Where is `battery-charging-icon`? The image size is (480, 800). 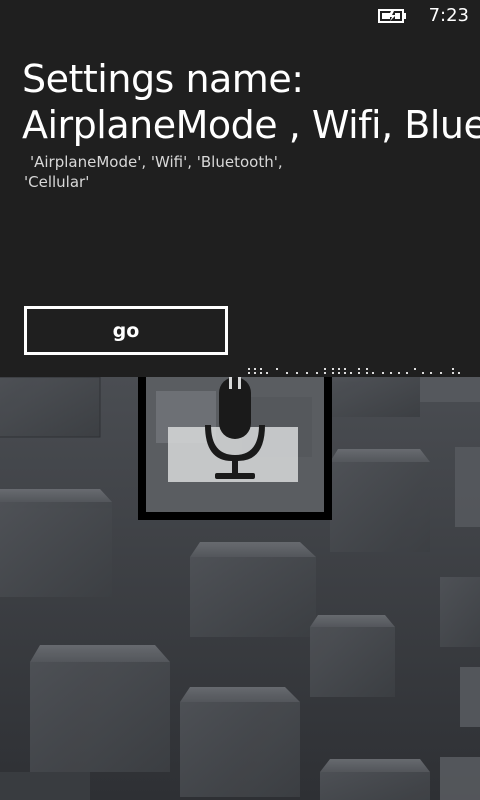 battery-charging-icon is located at coordinates (392, 16).